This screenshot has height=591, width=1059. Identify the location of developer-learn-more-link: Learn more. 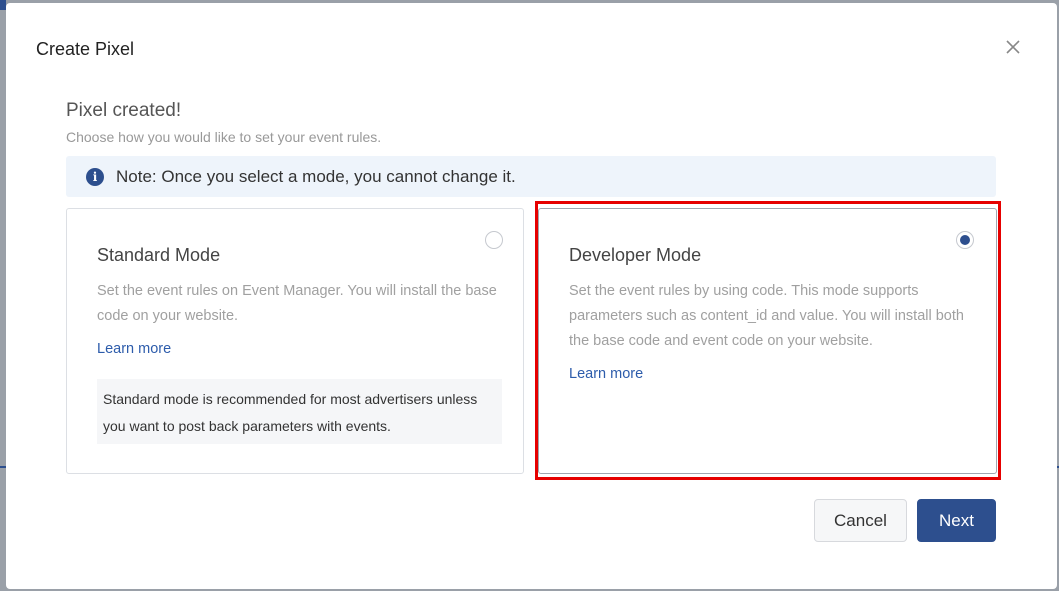
(606, 374).